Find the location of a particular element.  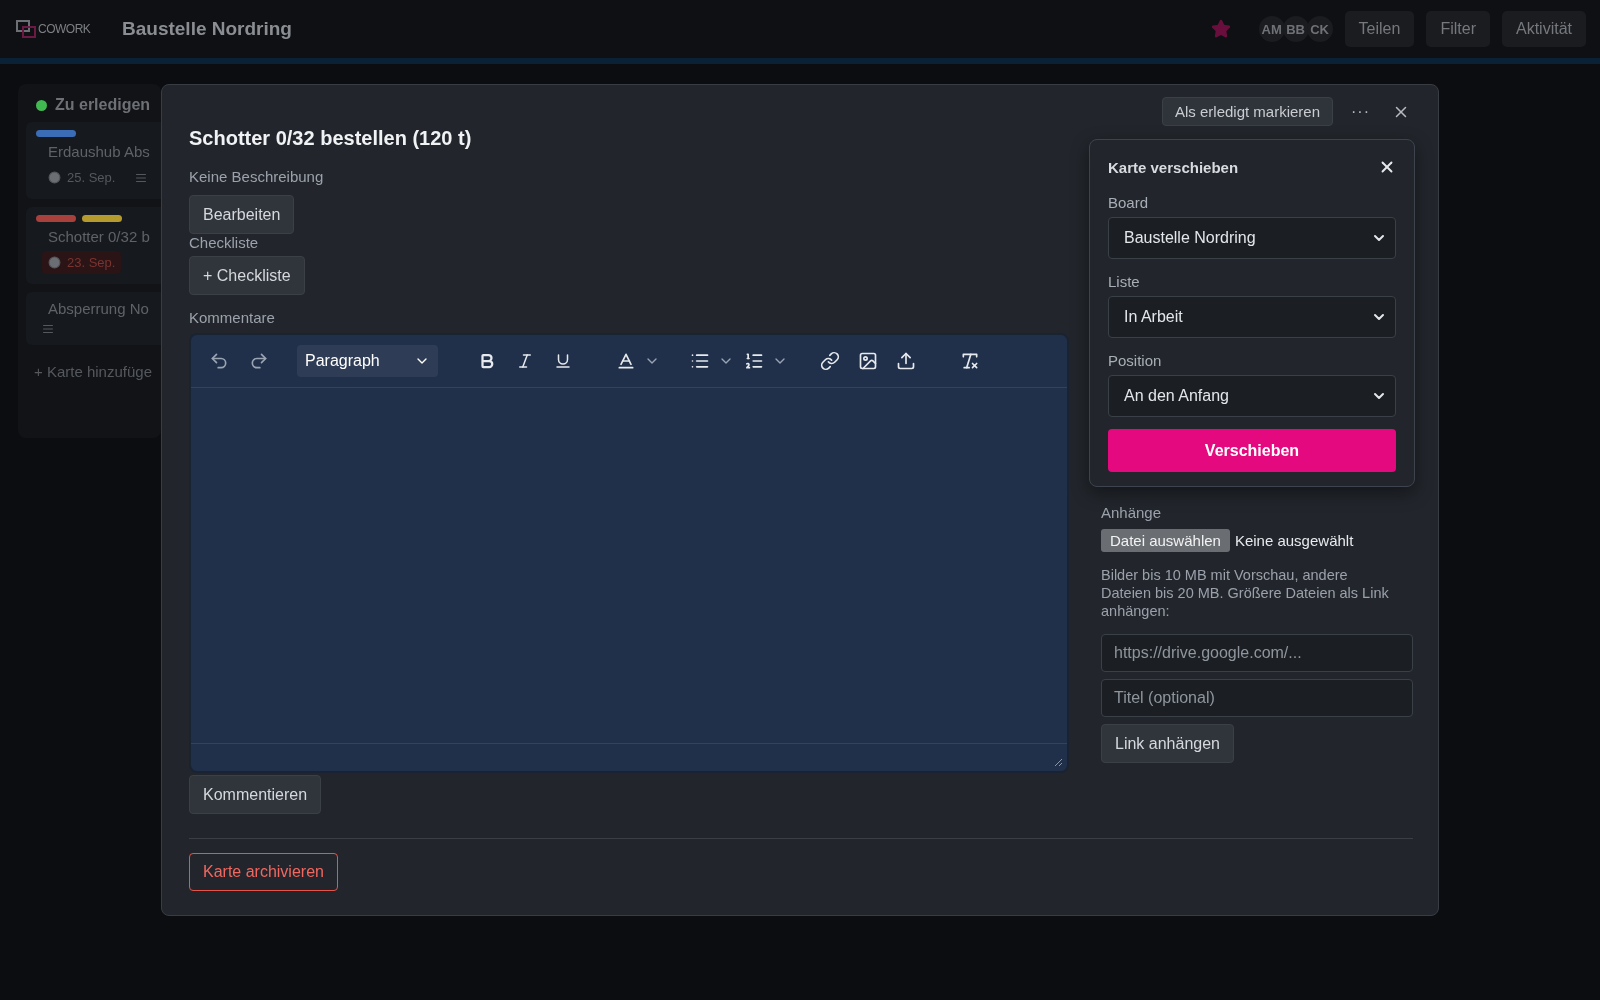

field-label: Liste is located at coordinates (1124, 281).